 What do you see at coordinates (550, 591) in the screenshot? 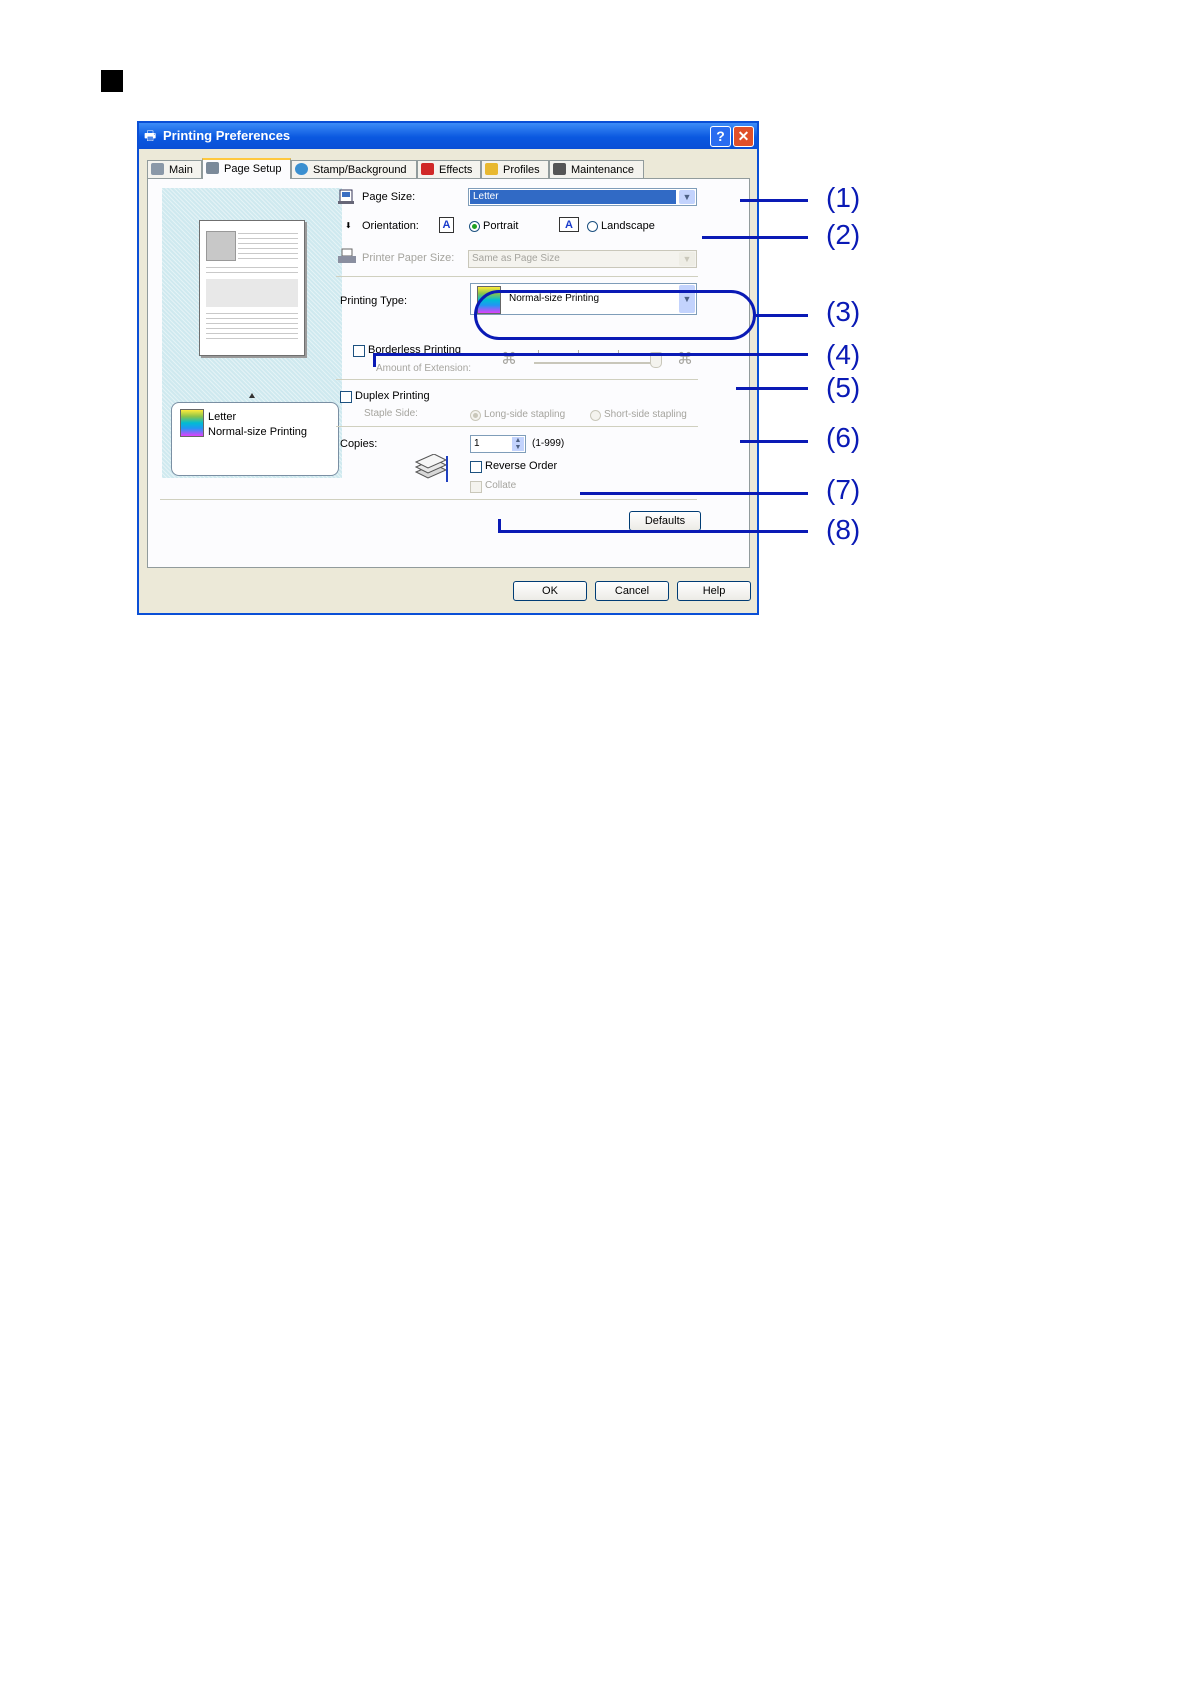
I see `ok-button: OK` at bounding box center [550, 591].